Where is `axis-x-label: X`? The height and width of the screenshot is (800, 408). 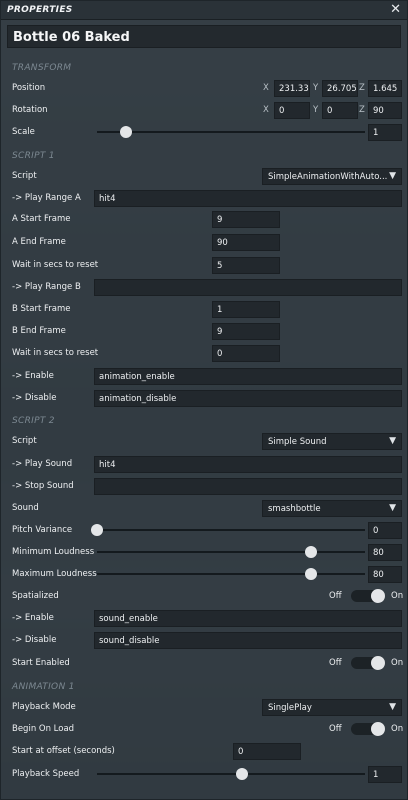
axis-x-label: X is located at coordinates (266, 88).